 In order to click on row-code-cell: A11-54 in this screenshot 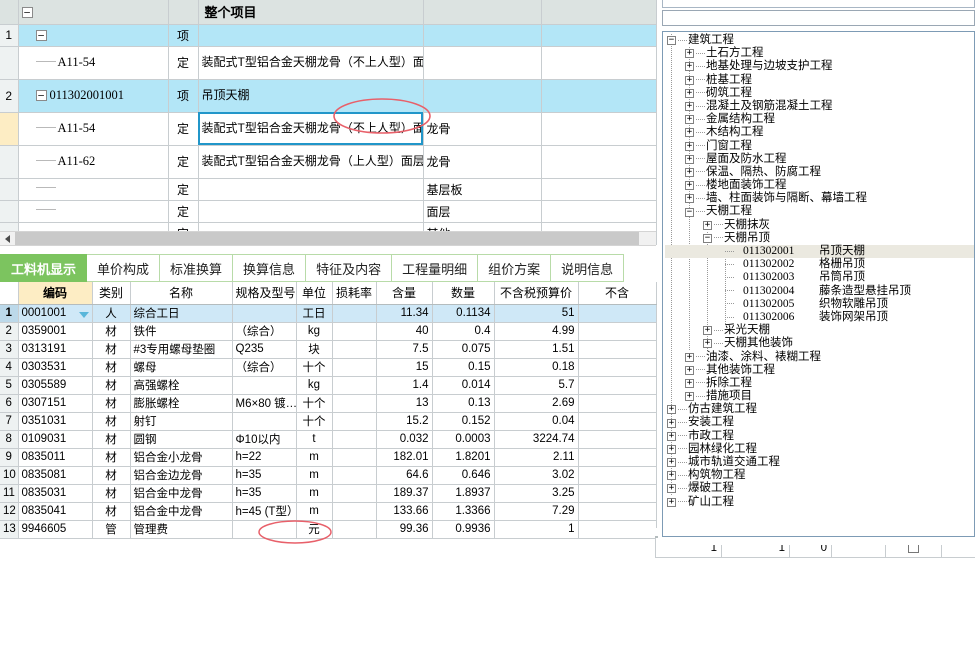, I will do `click(93, 63)`.